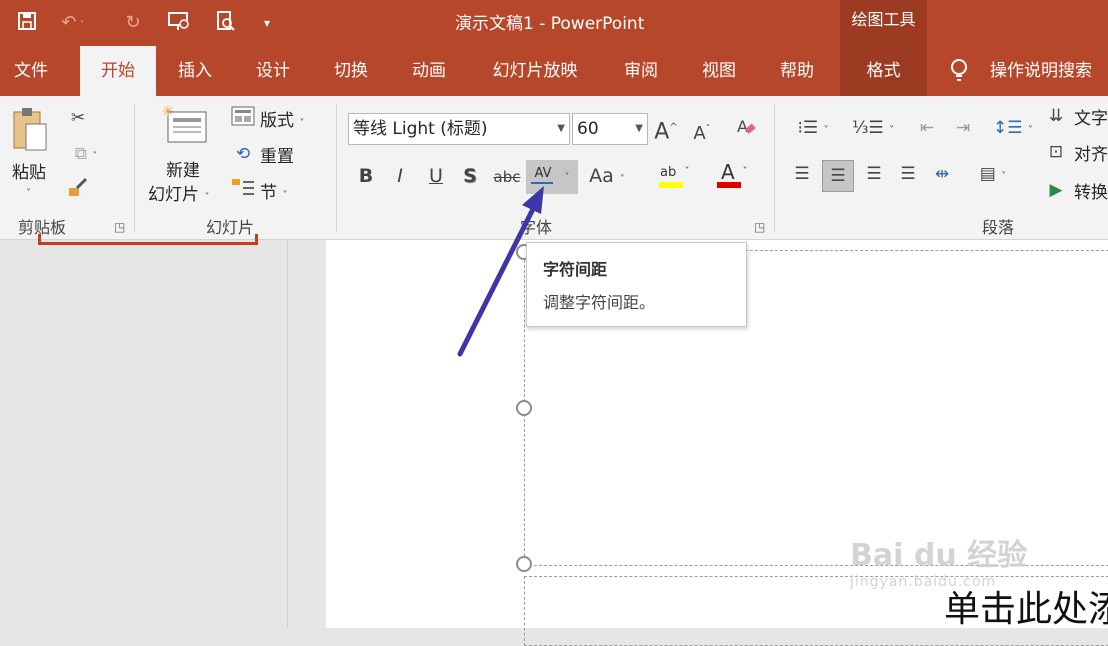 This screenshot has height=646, width=1108. What do you see at coordinates (550, 24) in the screenshot?
I see `window-title: 演示文稿1 - PowerPoint` at bounding box center [550, 24].